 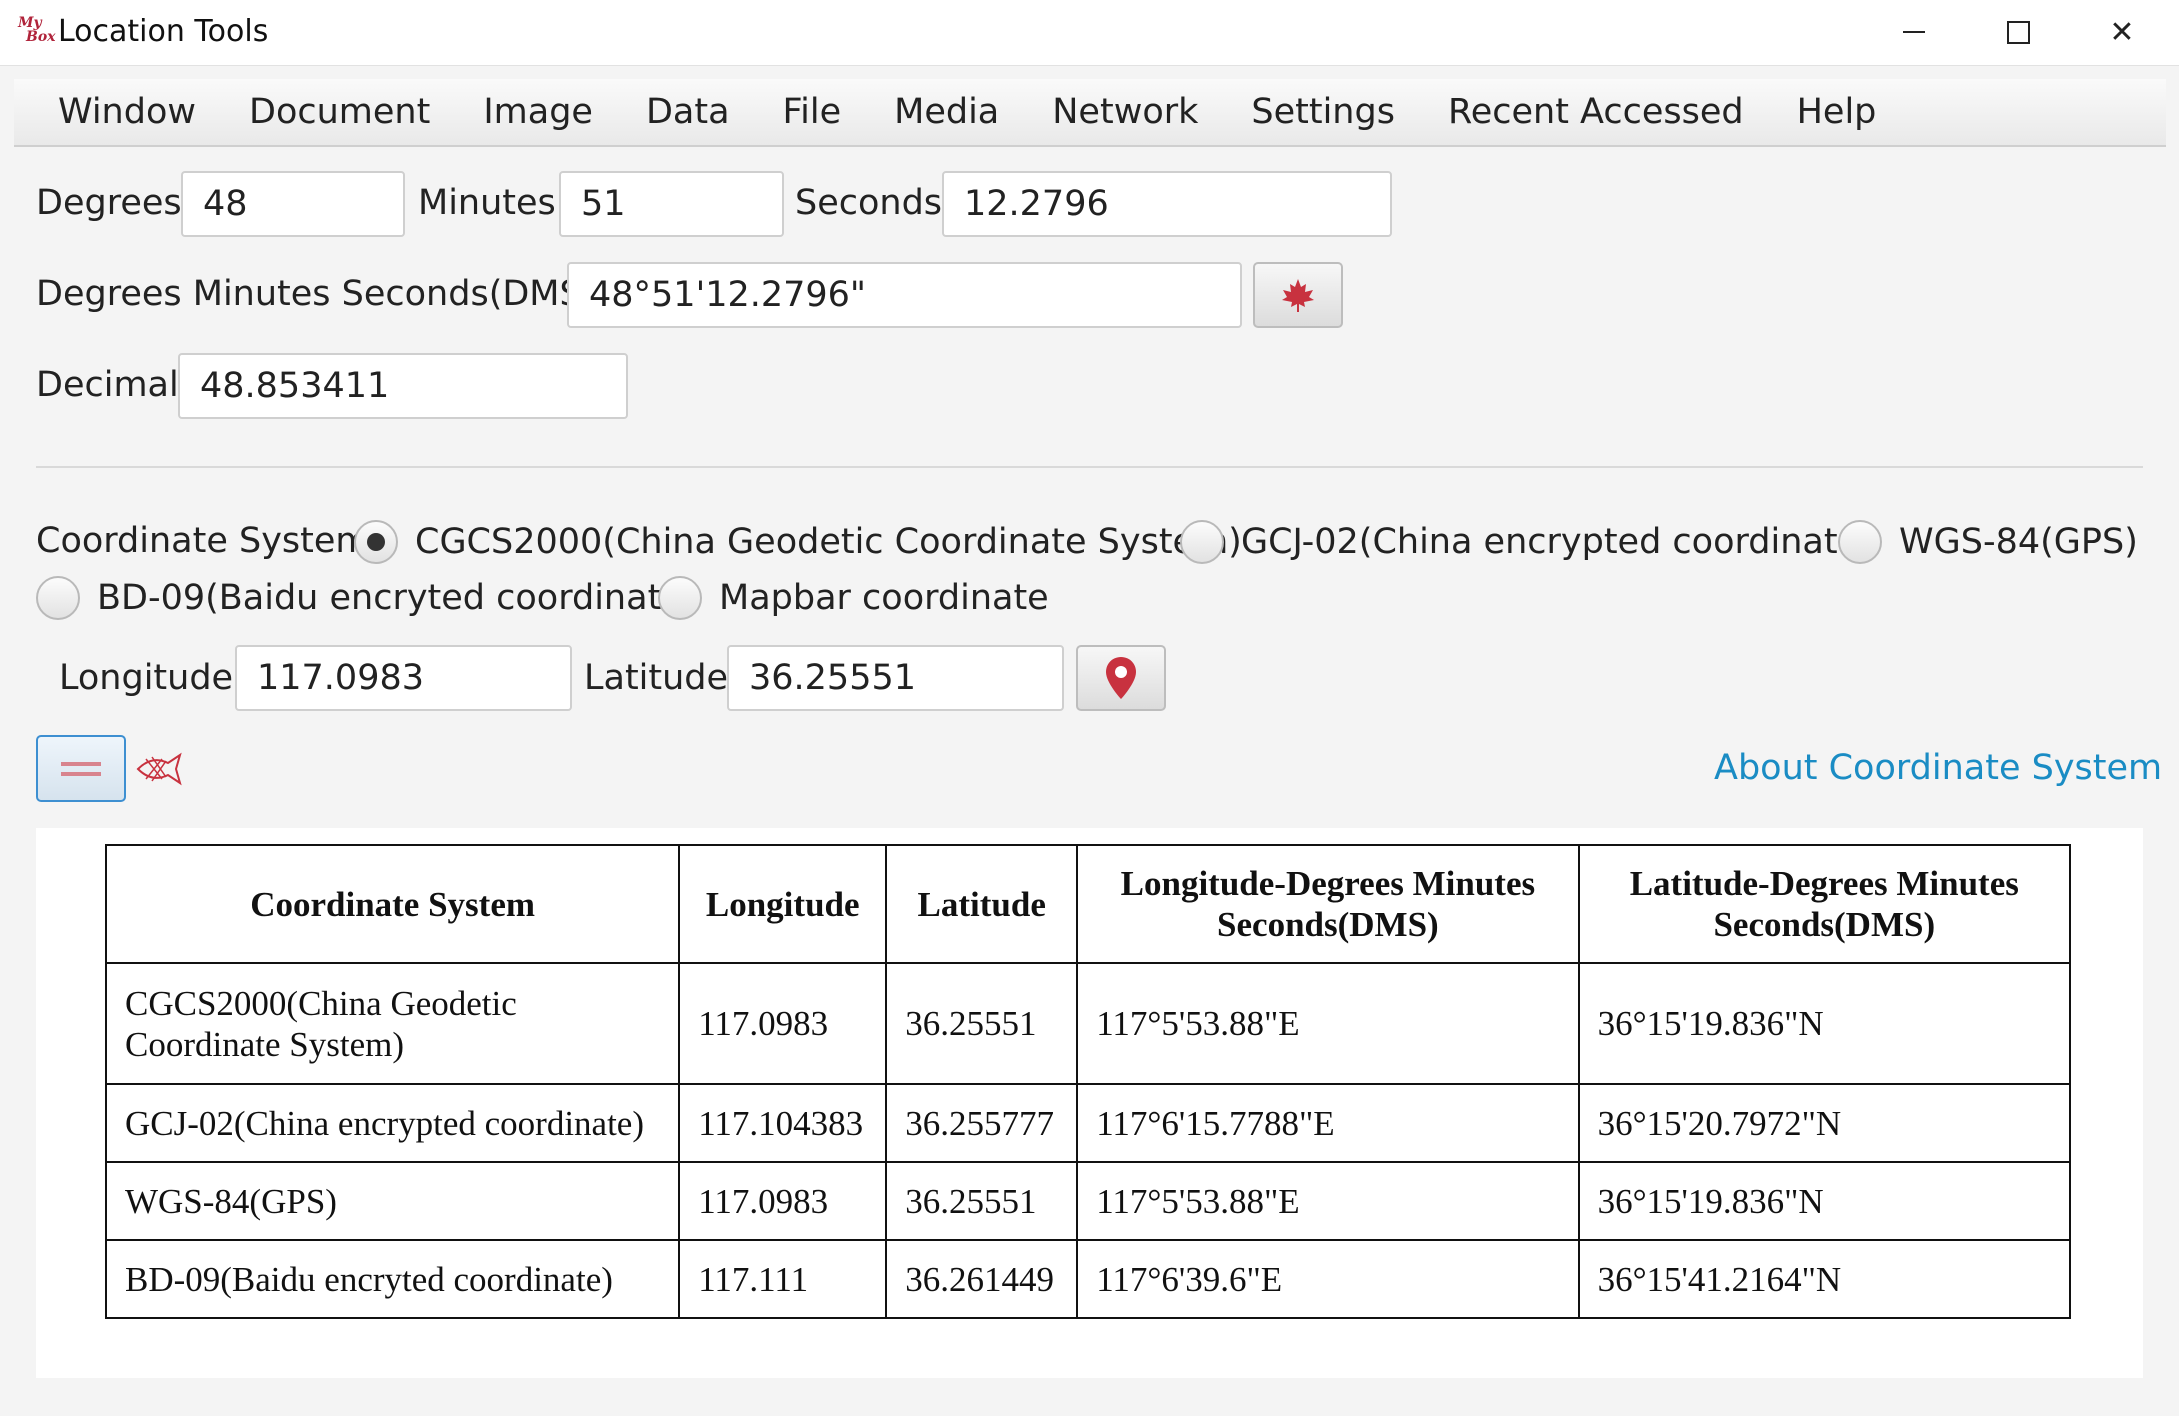 I want to click on section-divider, so click(x=1089, y=467).